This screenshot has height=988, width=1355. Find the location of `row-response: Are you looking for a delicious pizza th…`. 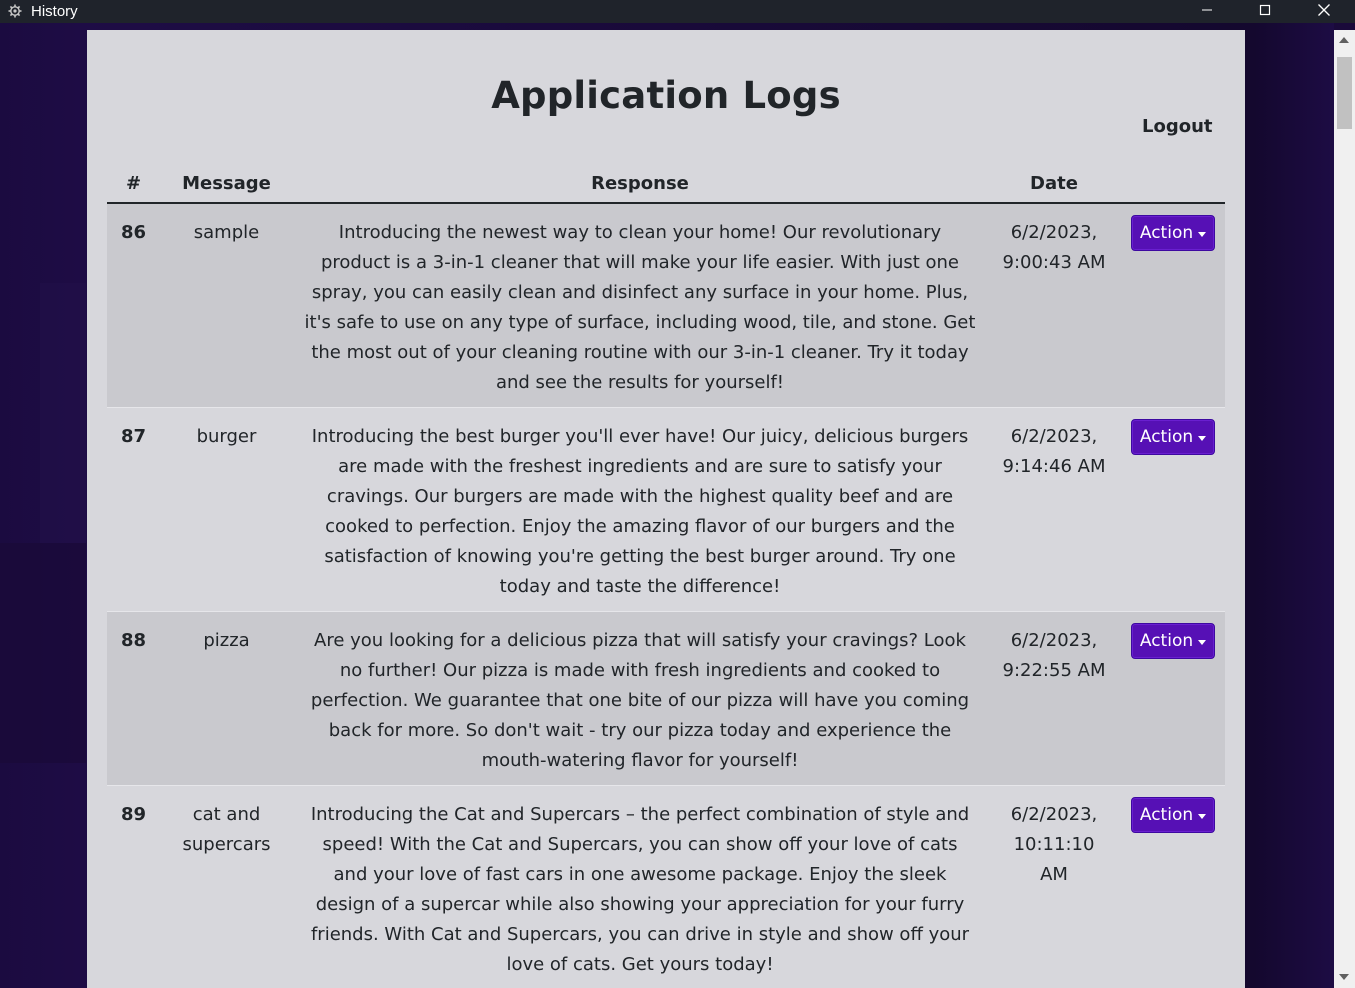

row-response: Are you looking for a delicious pizza th… is located at coordinates (640, 698).